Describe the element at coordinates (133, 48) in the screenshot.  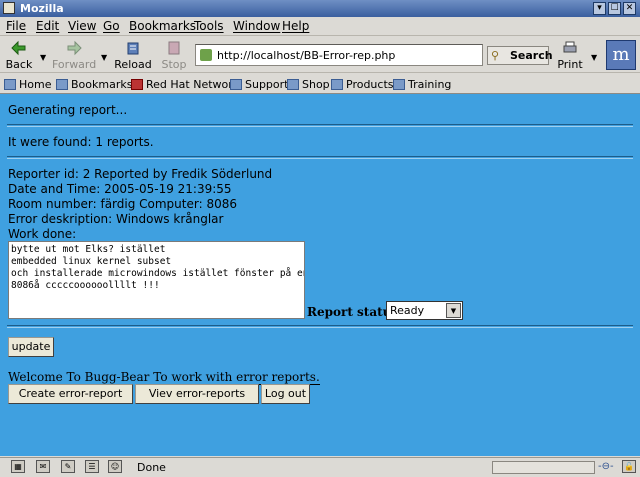
I see `reload-icon` at that location.